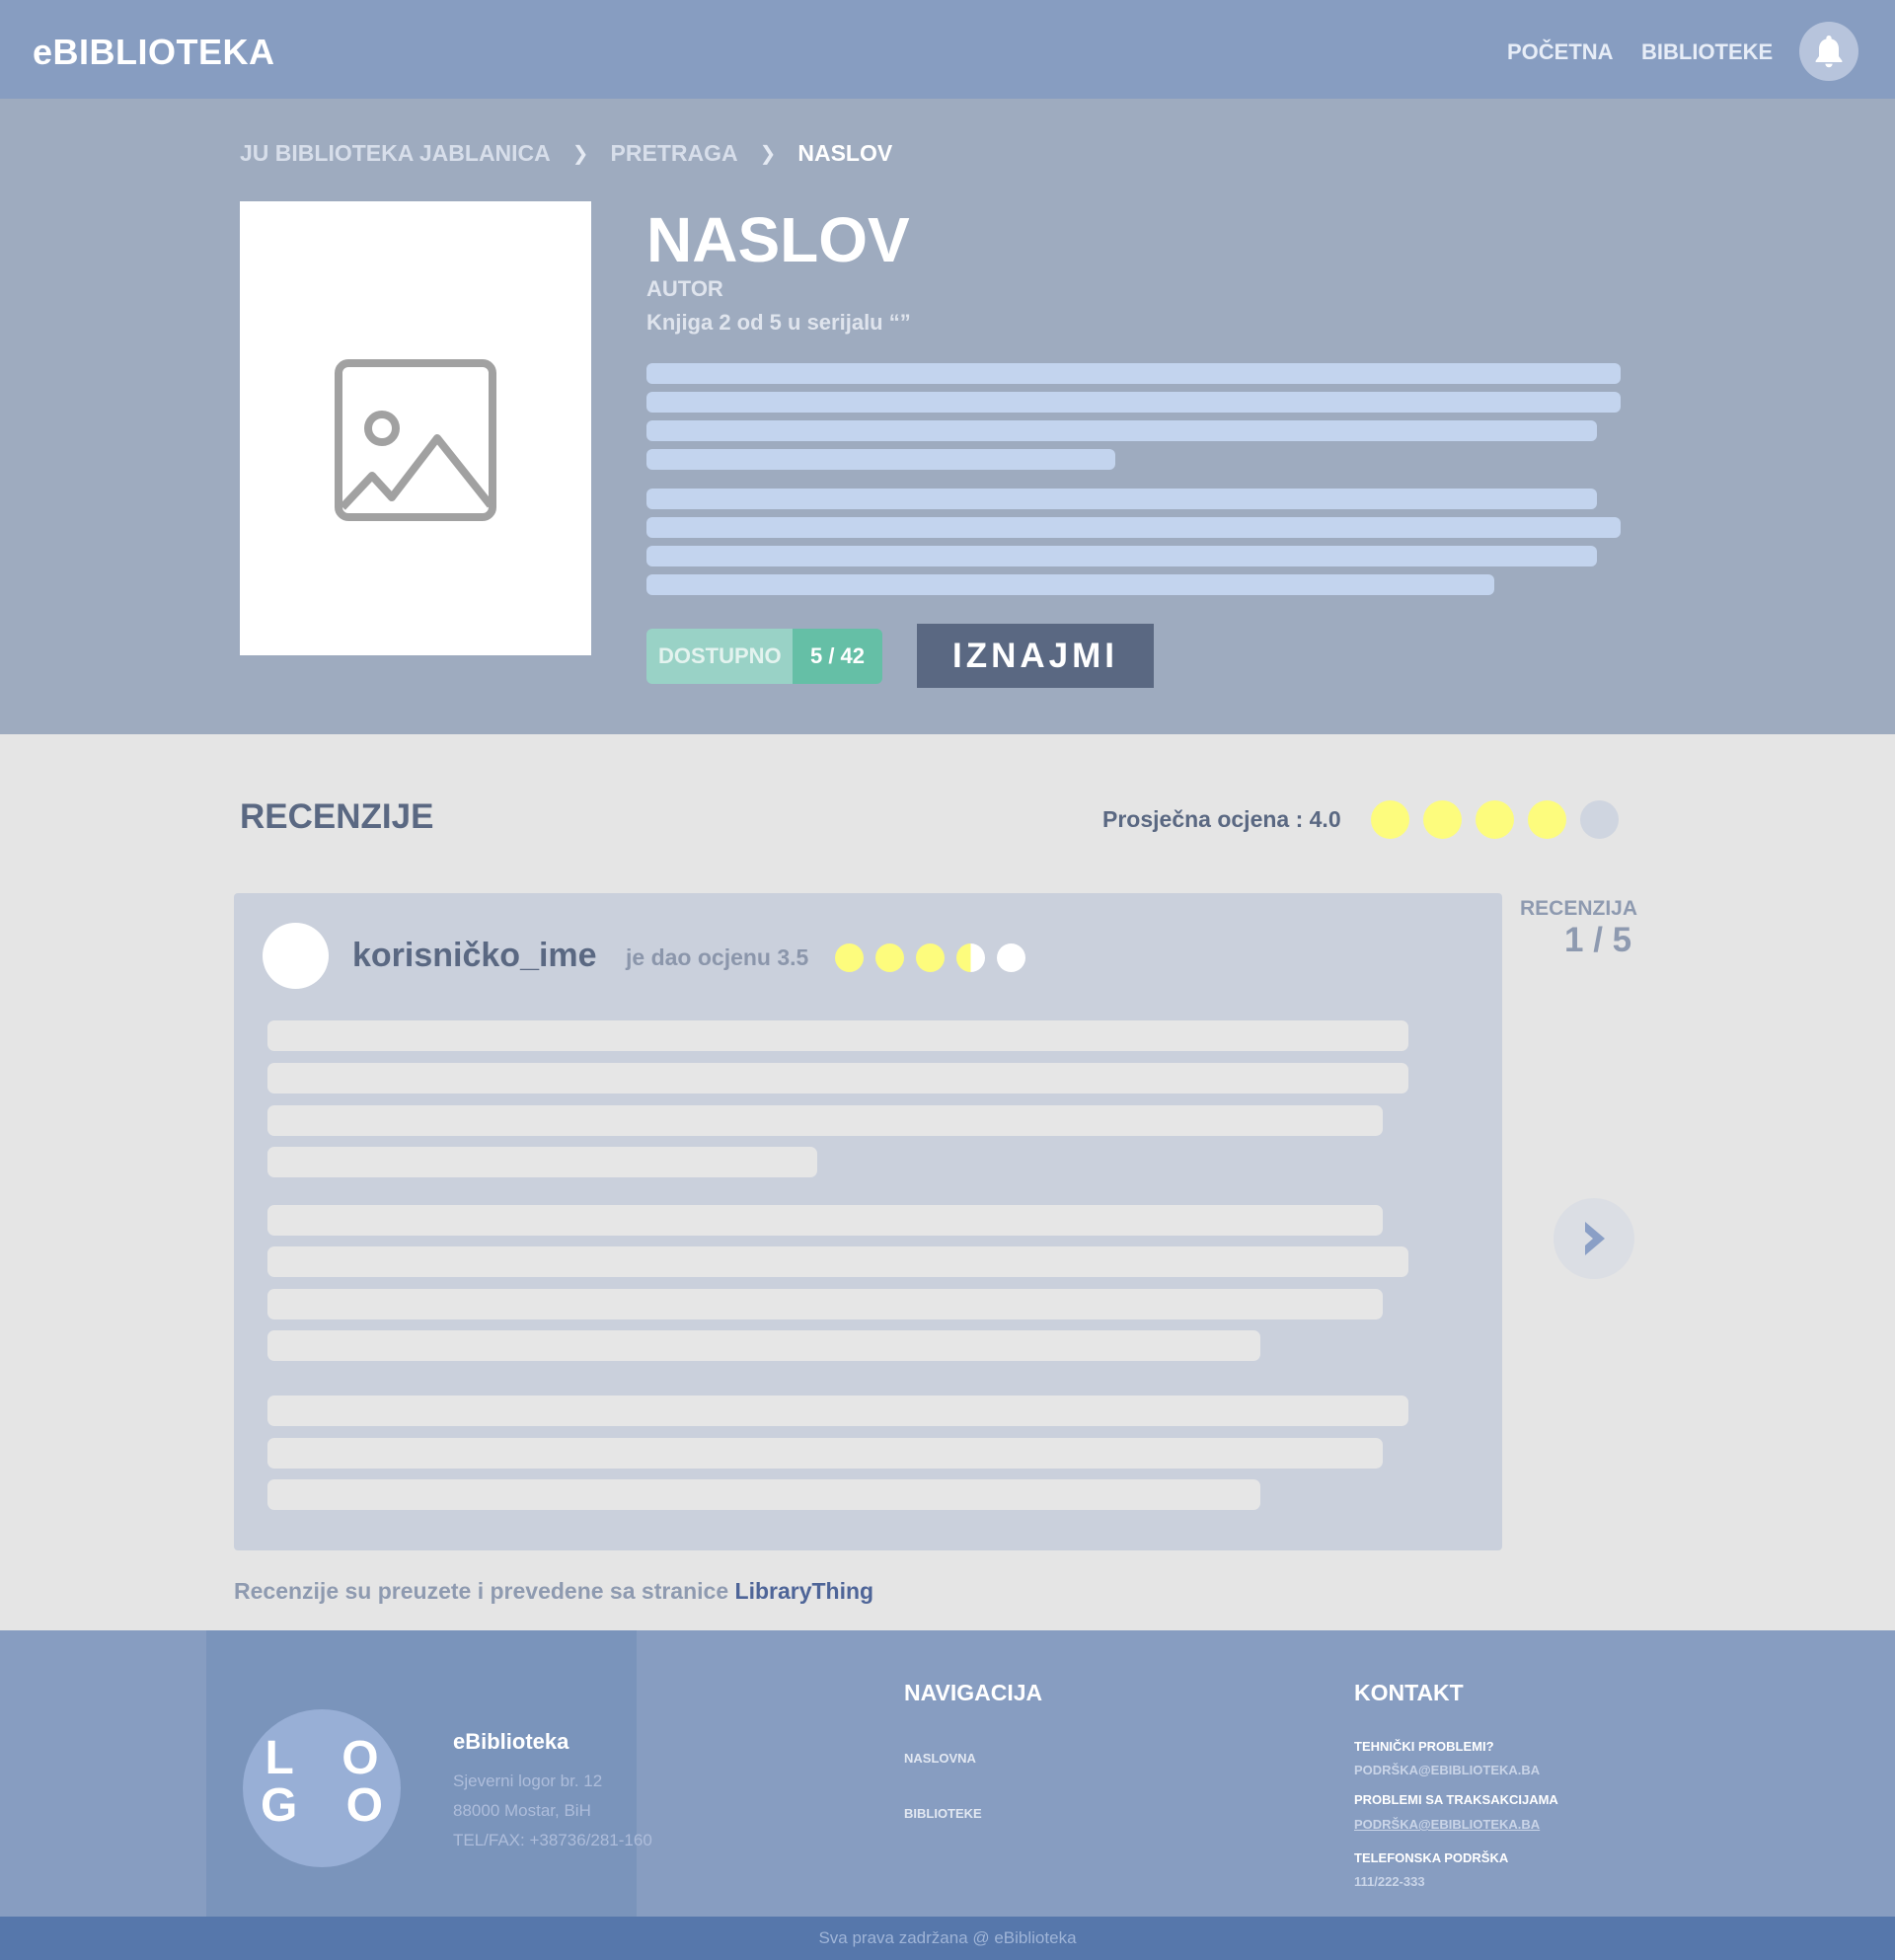 The width and height of the screenshot is (1895, 1960). I want to click on transactions-label: PROBLEMI SA TRAKSAKCIJAMA, so click(1456, 1799).